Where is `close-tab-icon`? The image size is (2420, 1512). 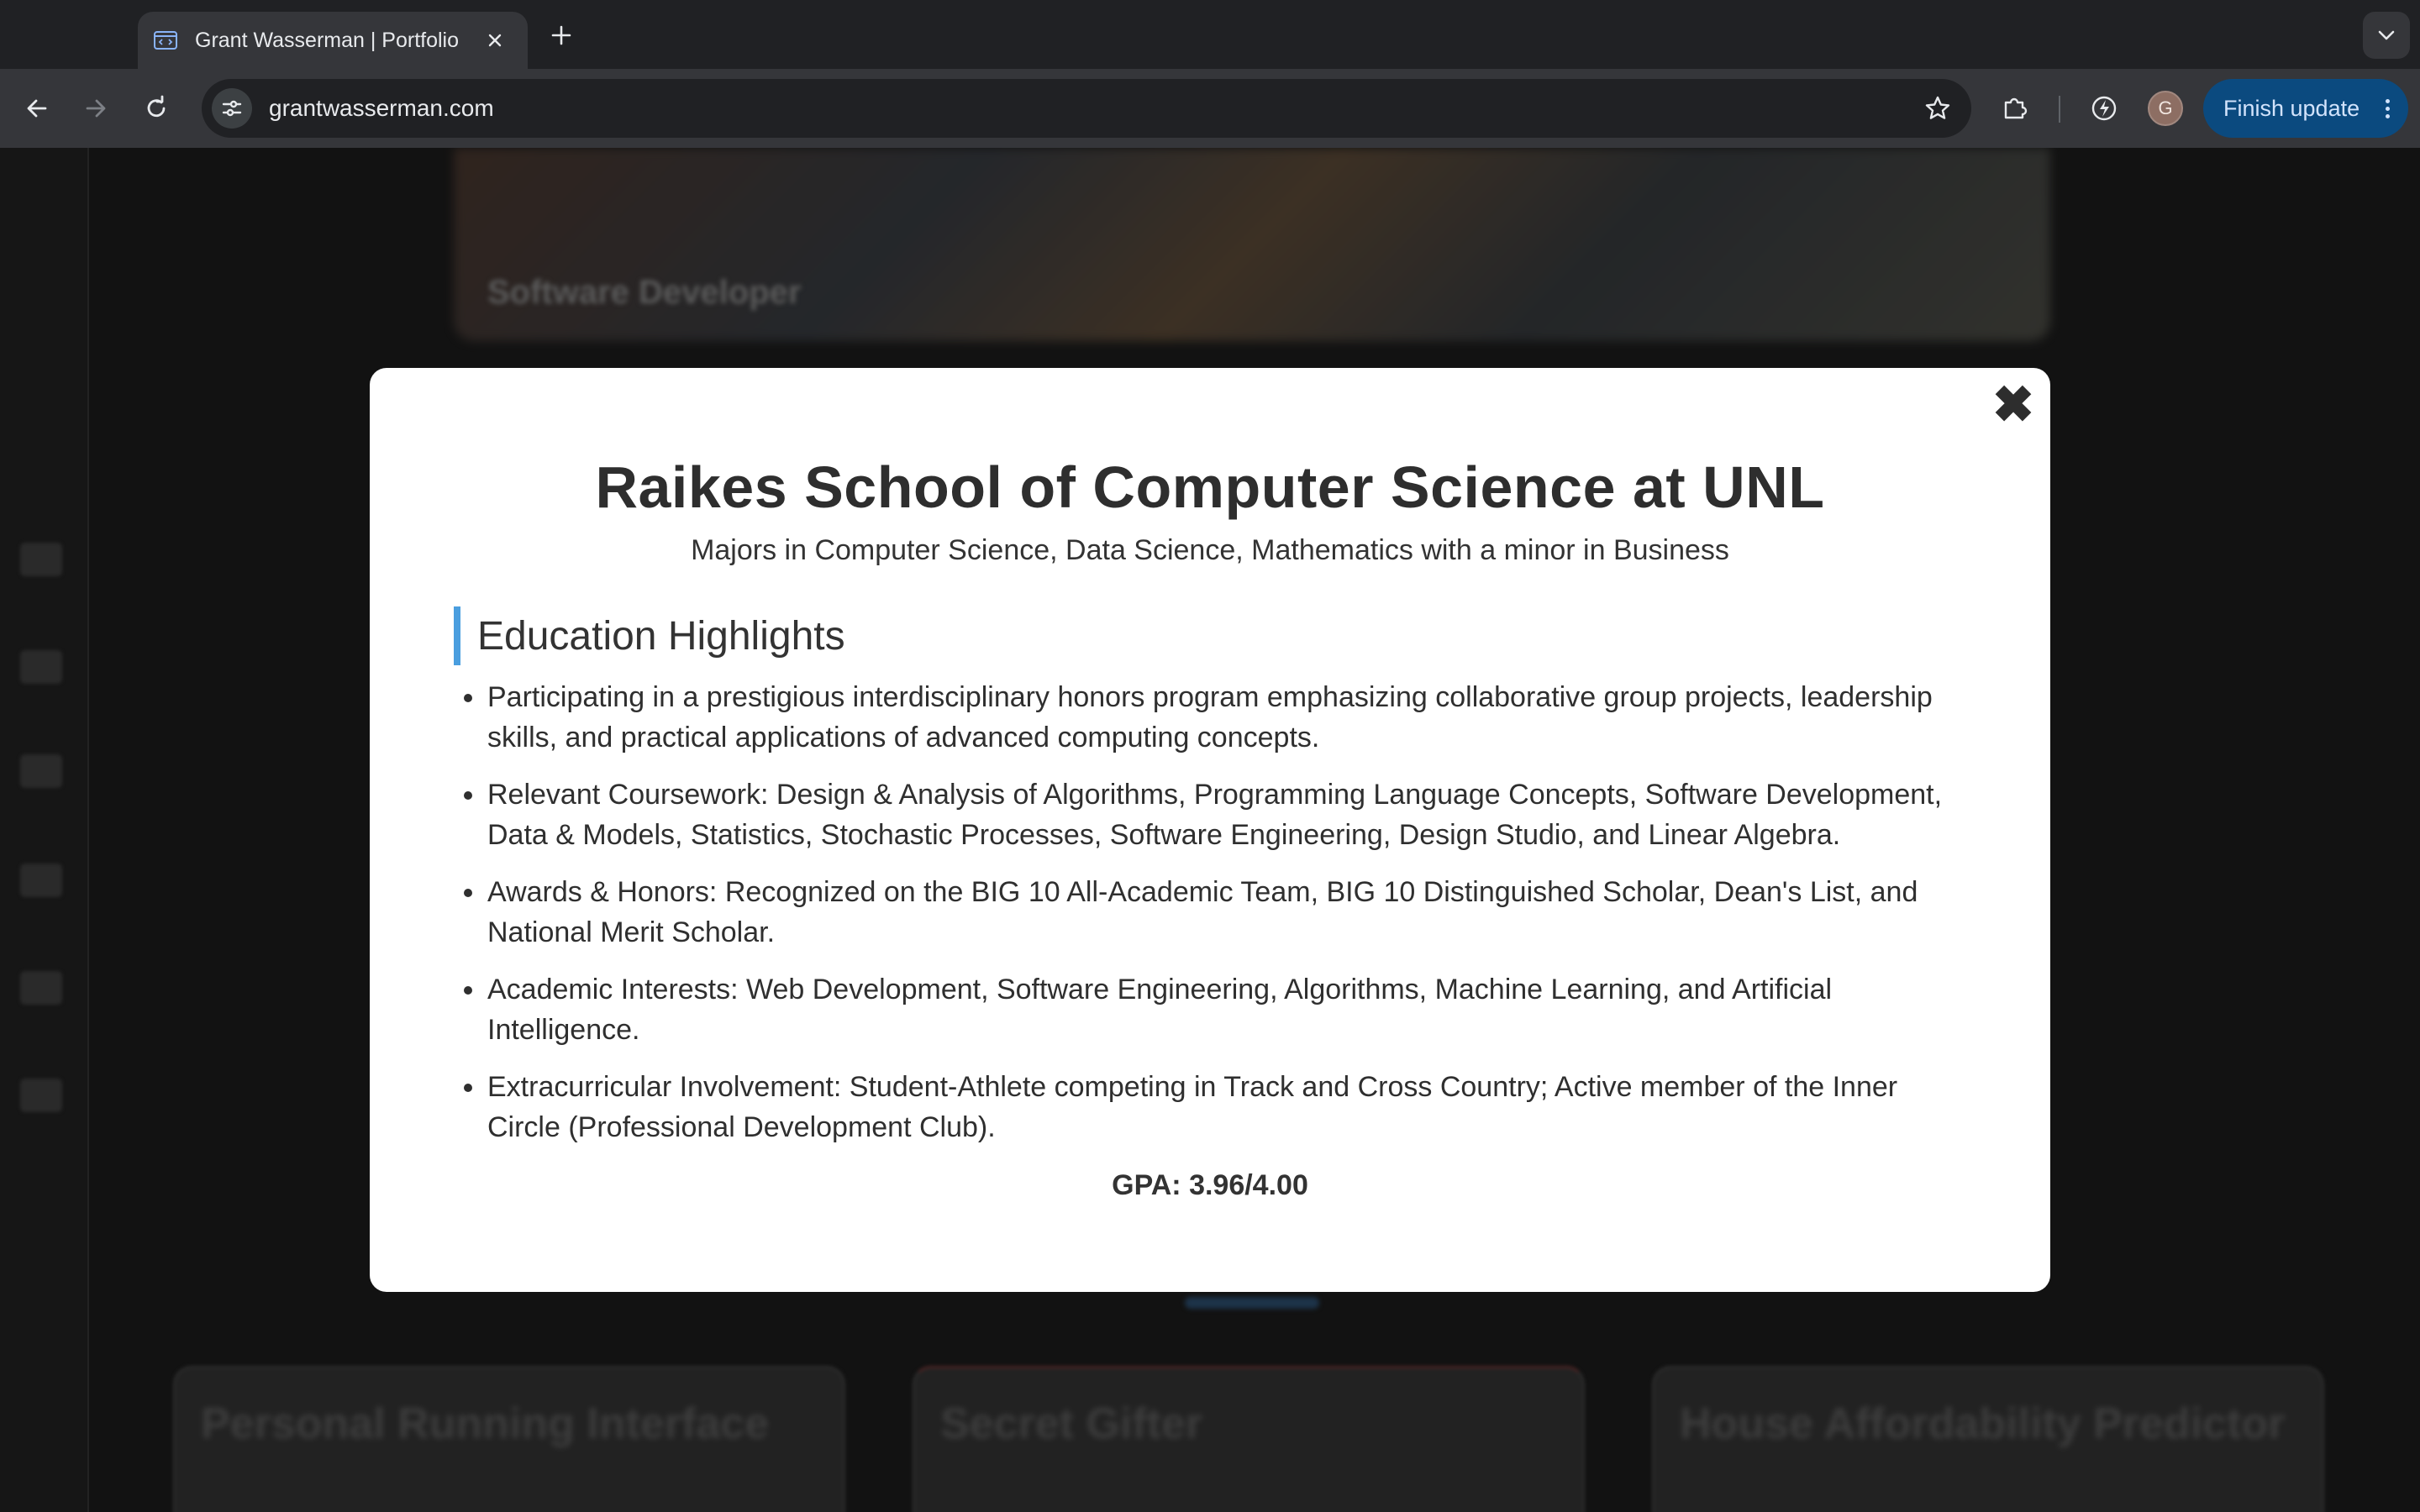
close-tab-icon is located at coordinates (495, 40).